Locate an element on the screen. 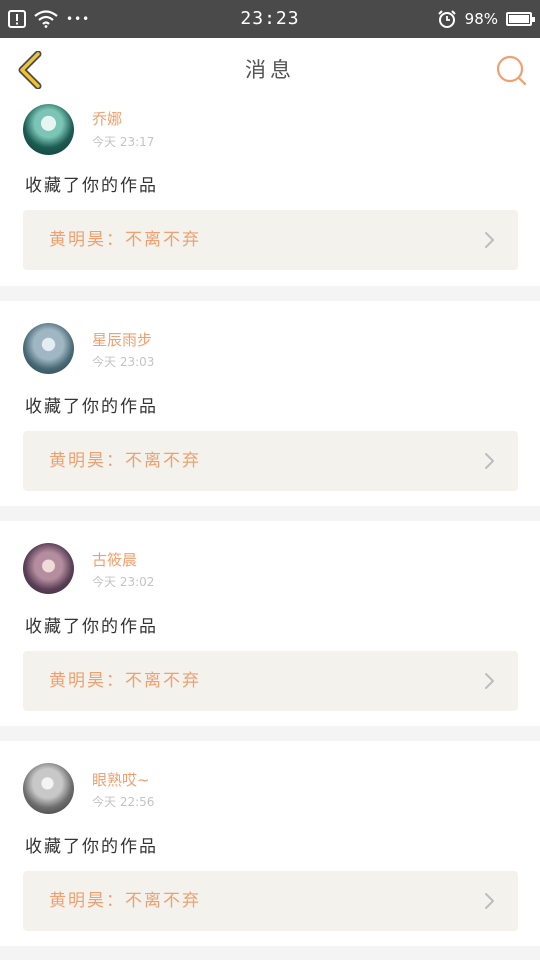 The width and height of the screenshot is (540, 960). username: 眼熟哎~ is located at coordinates (121, 779).